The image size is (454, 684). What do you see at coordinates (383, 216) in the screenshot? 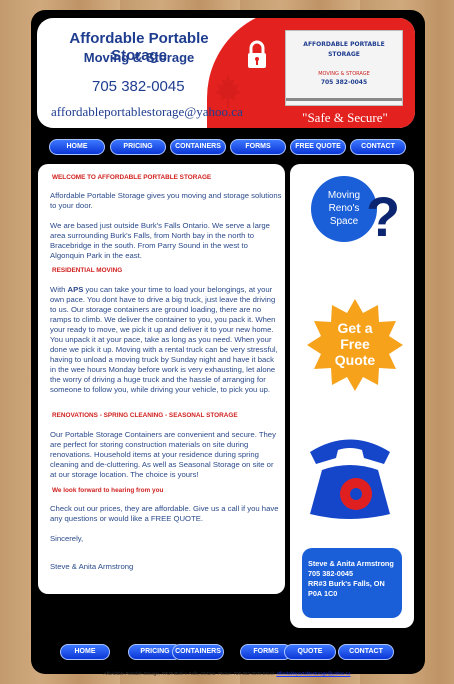
I see `question-mark-icon: ?` at bounding box center [383, 216].